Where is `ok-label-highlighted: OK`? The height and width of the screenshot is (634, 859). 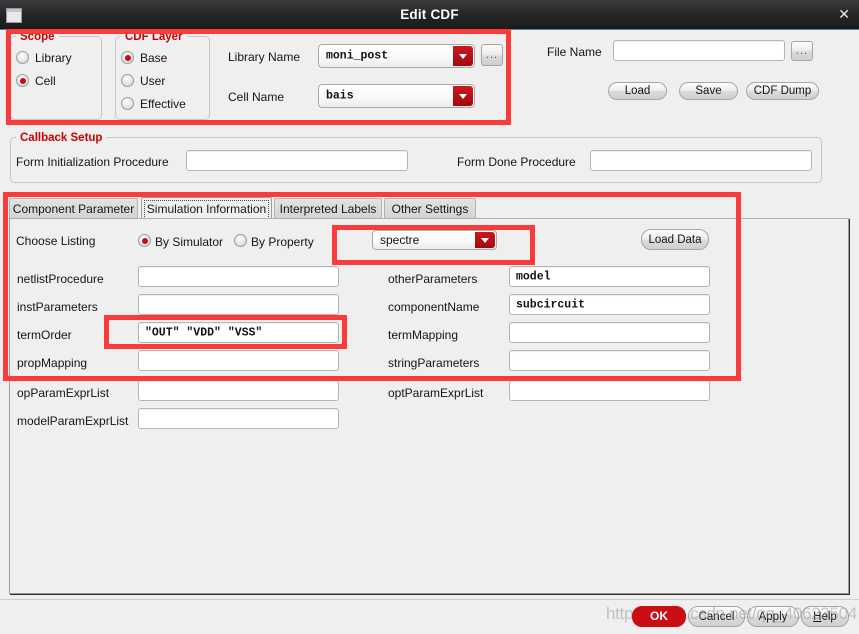 ok-label-highlighted: OK is located at coordinates (659, 616).